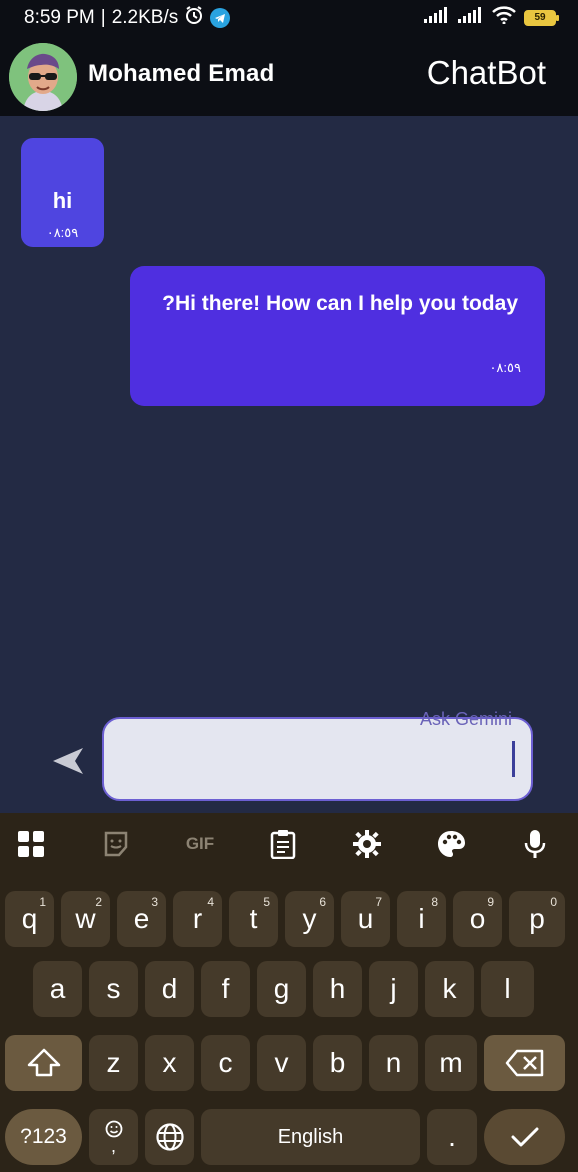 Image resolution: width=578 pixels, height=1172 pixels. I want to click on key-label: j, so click(393, 988).